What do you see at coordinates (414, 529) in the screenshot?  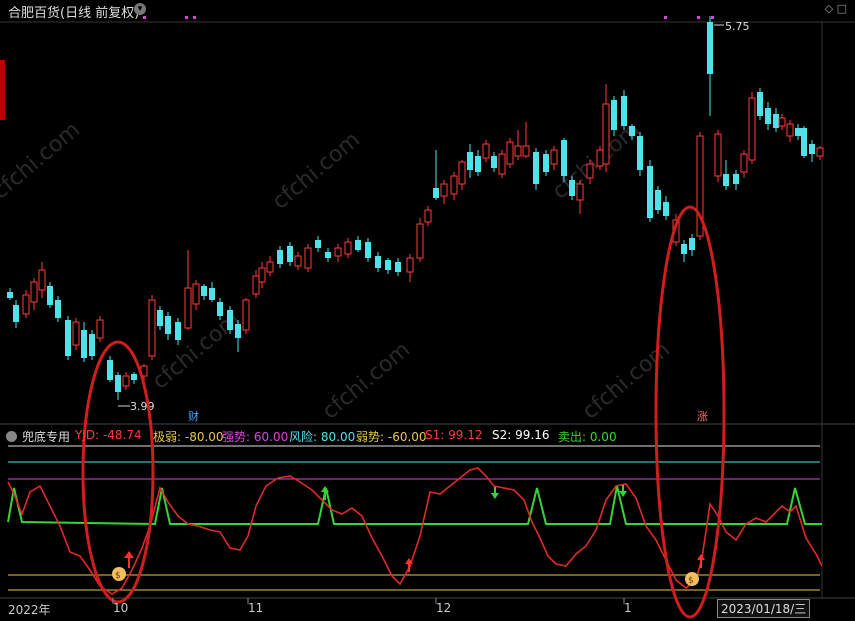 I see `buy-arrows` at bounding box center [414, 529].